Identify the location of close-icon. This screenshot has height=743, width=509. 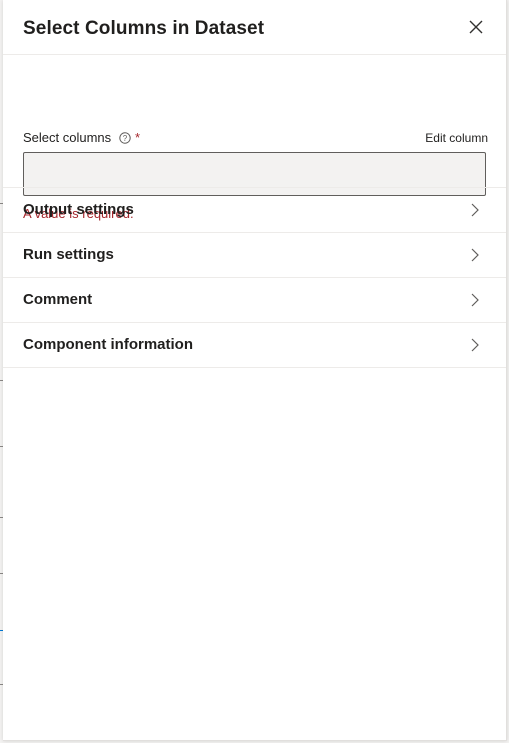
(476, 27).